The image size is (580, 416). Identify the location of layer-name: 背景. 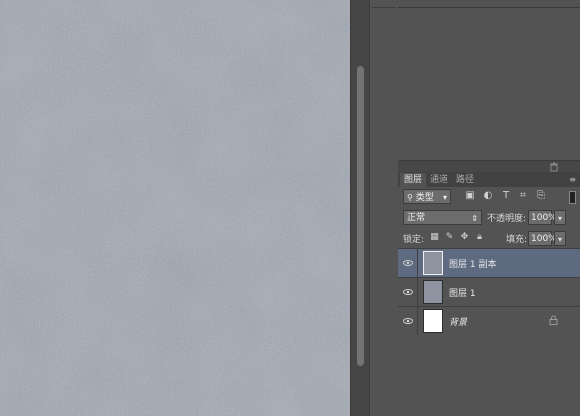
(458, 321).